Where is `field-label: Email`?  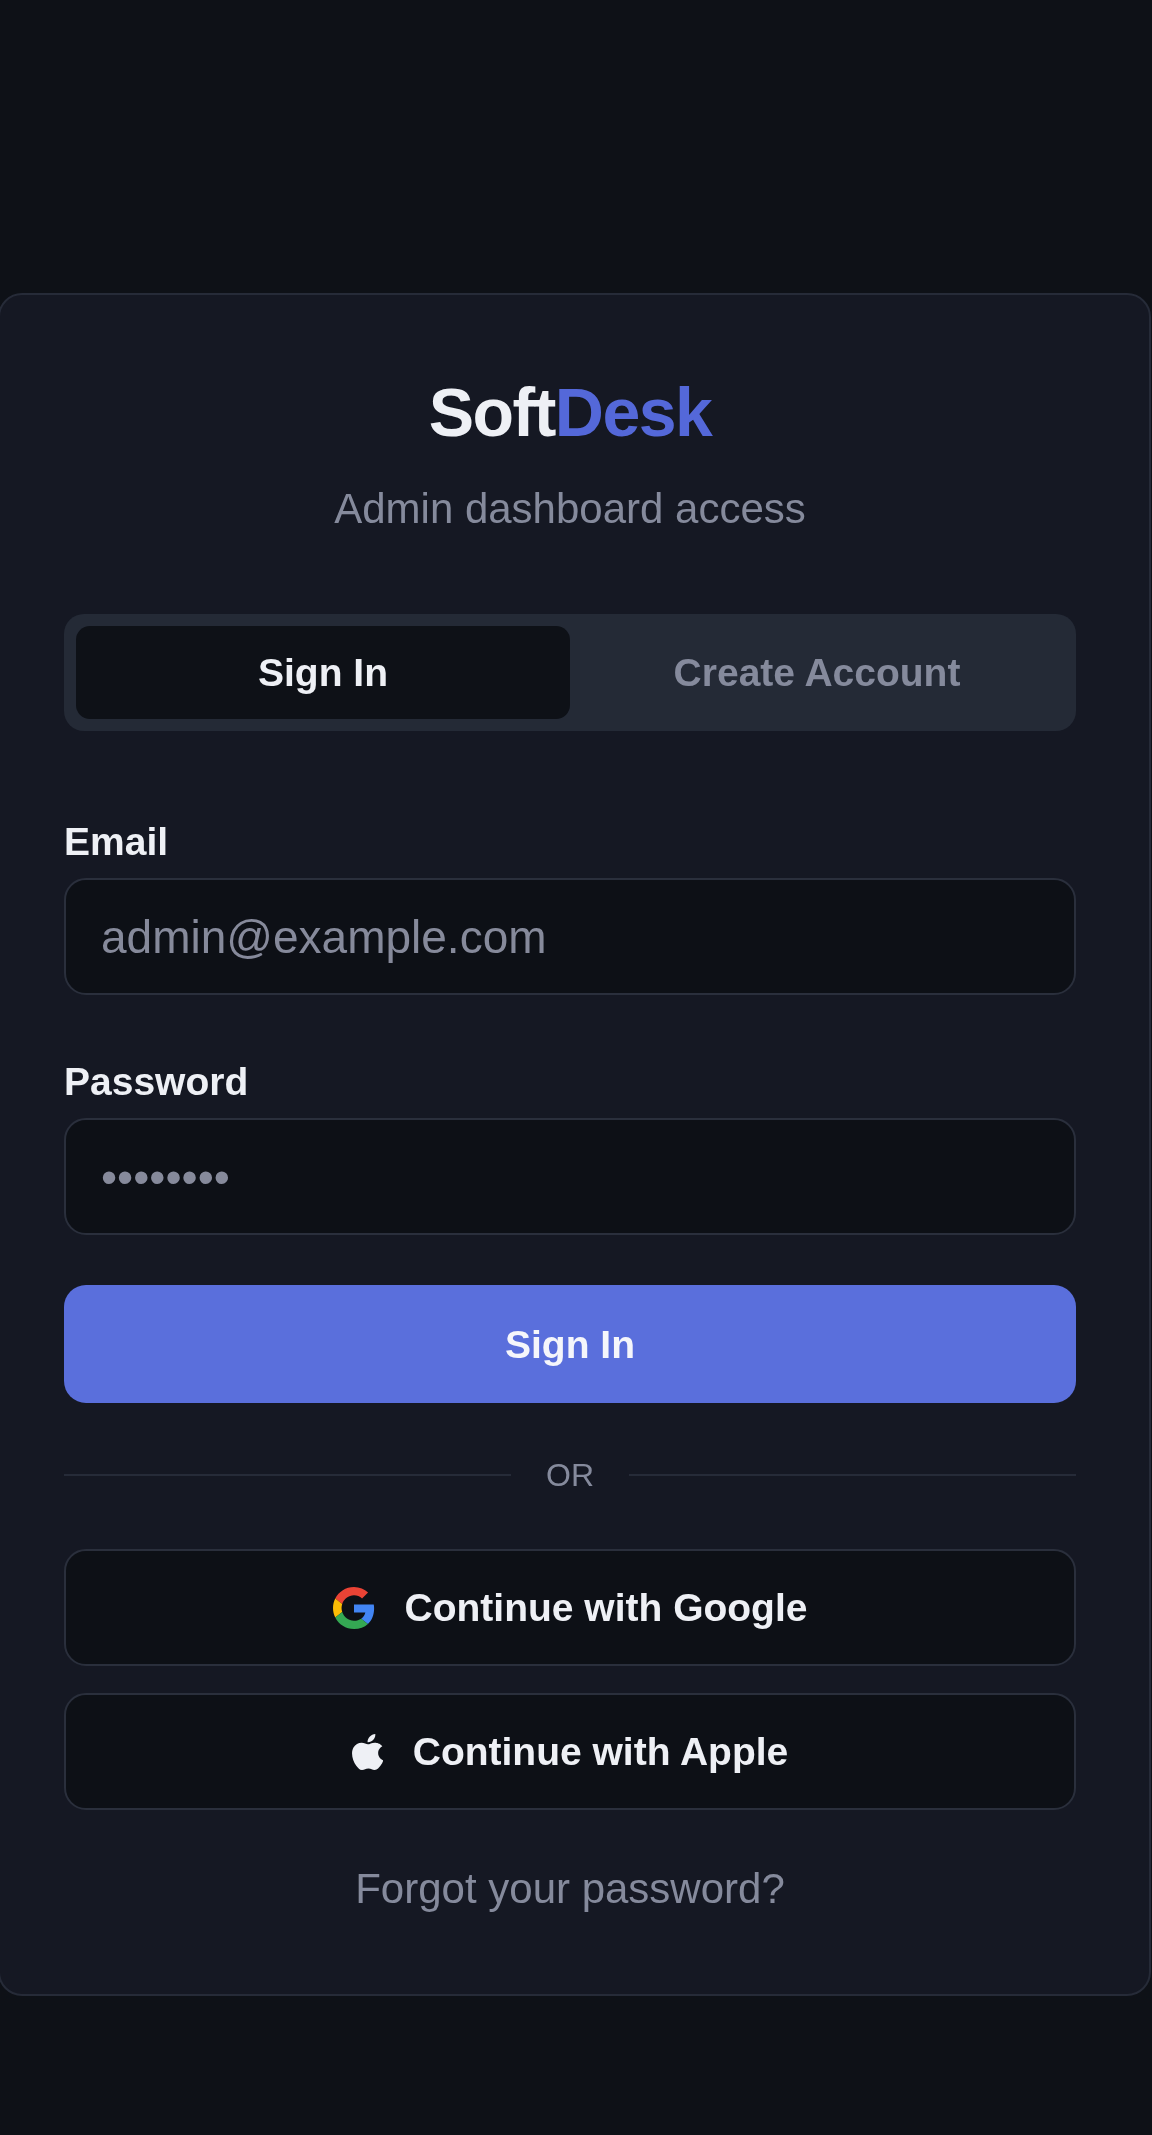 field-label: Email is located at coordinates (117, 841).